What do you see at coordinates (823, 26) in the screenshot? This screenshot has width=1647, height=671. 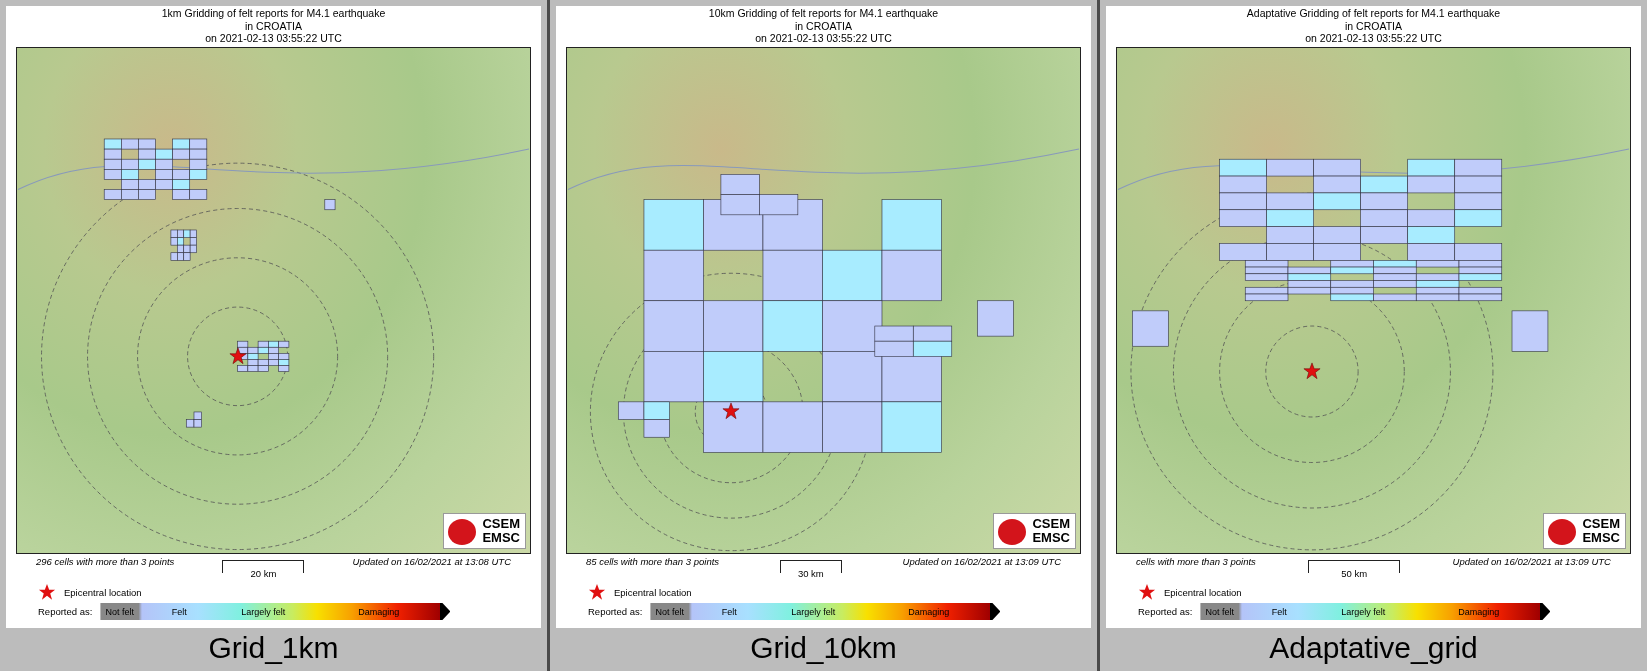 I see `map-title: 10km Gridding of felt reports for M4.1 earthquake in CROATIA on 2021-02-13 03:55:22 UTC` at bounding box center [823, 26].